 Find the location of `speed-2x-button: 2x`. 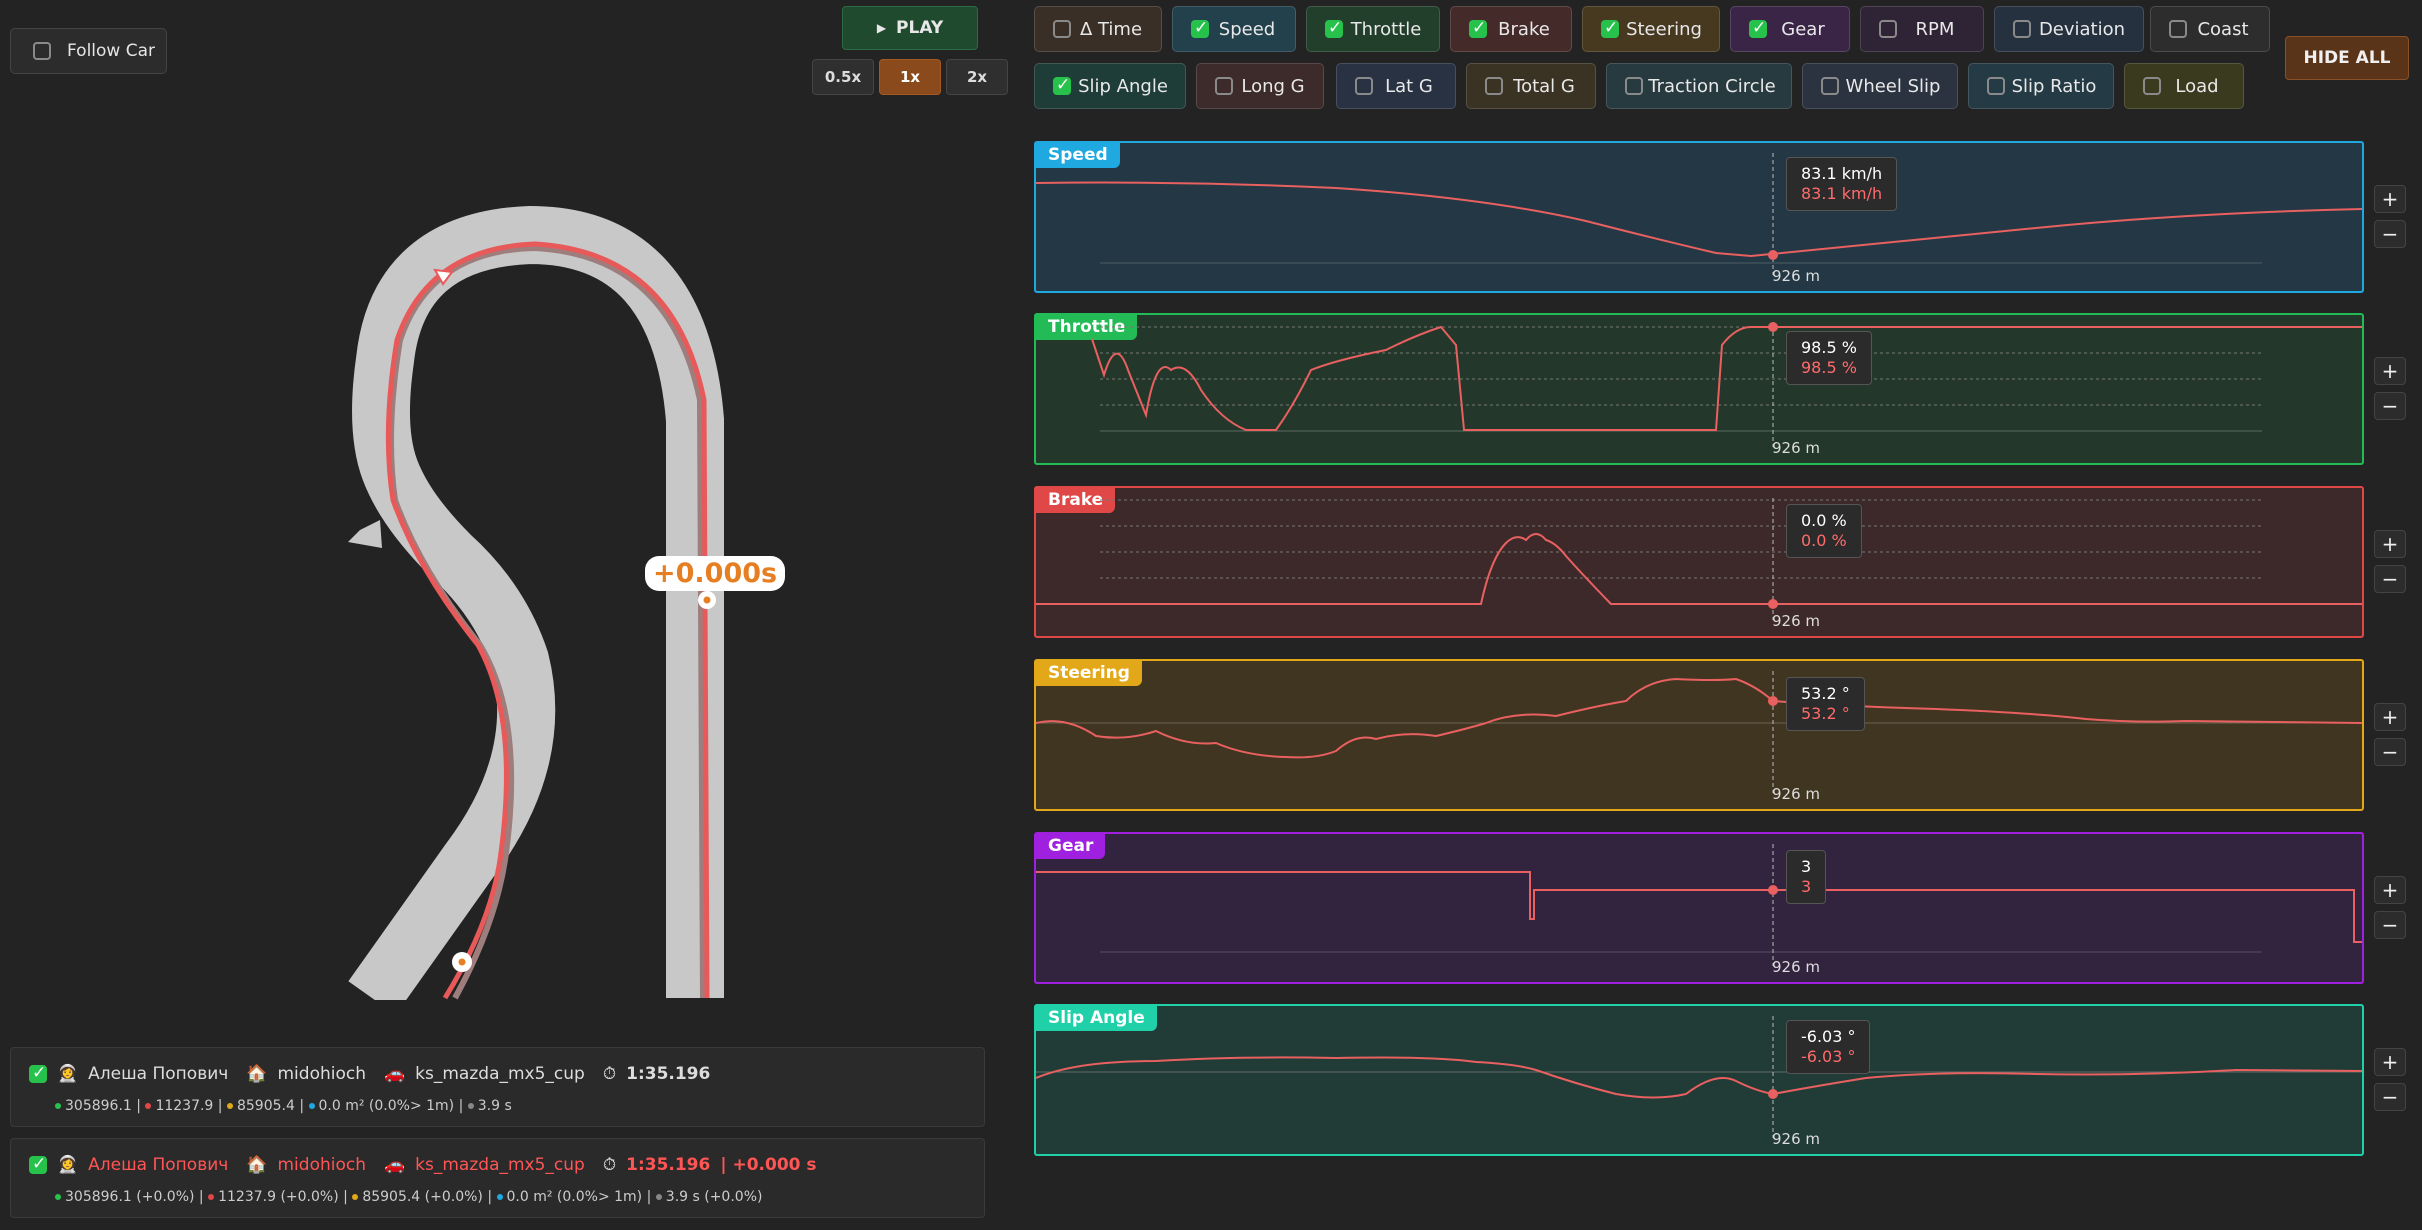

speed-2x-button: 2x is located at coordinates (977, 77).